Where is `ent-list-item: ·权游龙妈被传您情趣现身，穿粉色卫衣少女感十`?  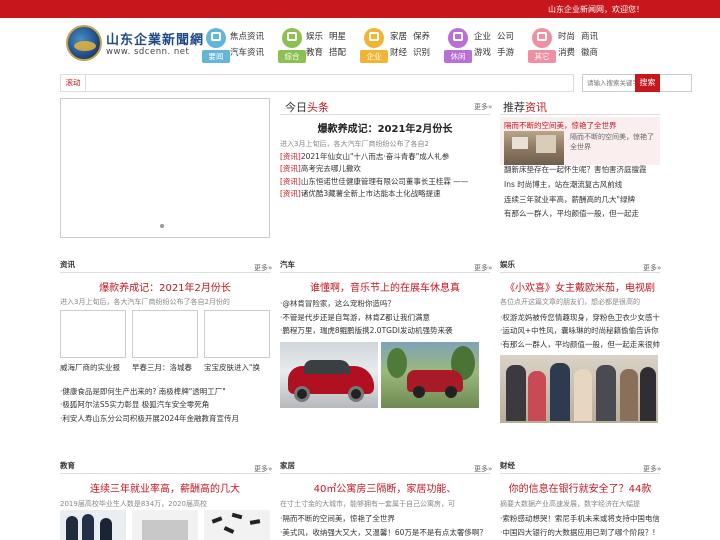
ent-list-item: ·权游龙妈被传您情趣现身，穿粉色卫衣少女感十 is located at coordinates (580, 317).